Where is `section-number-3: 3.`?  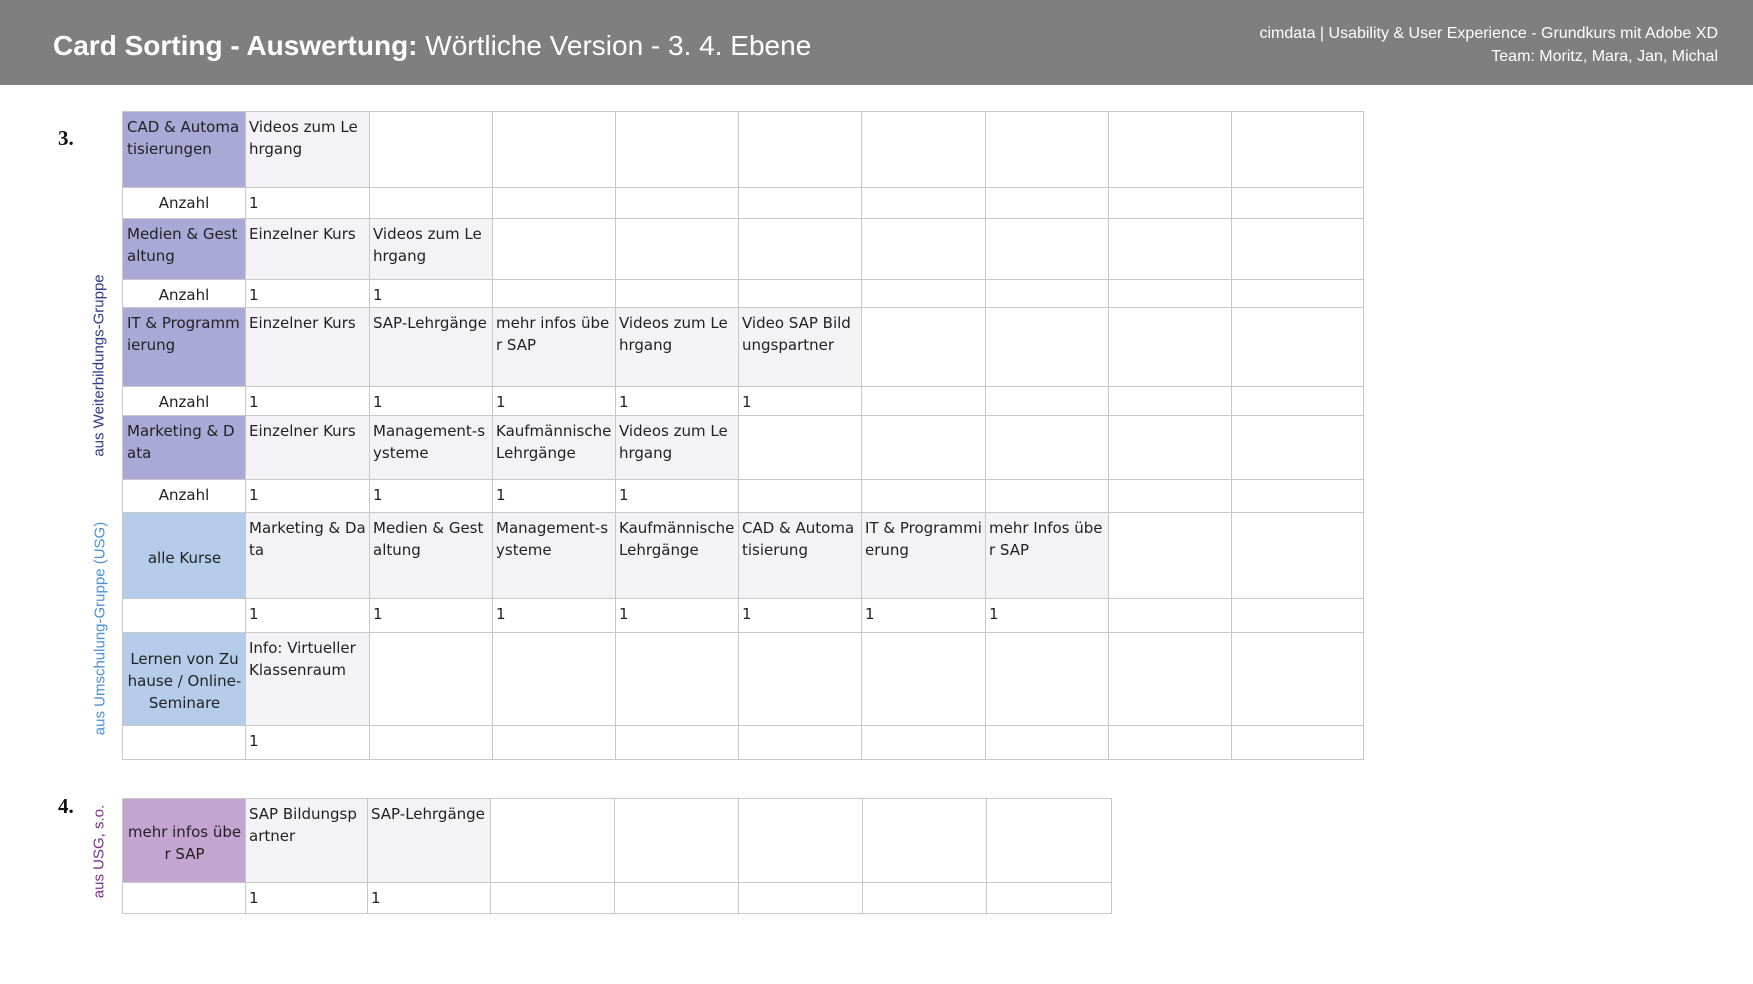
section-number-3: 3. is located at coordinates (66, 138).